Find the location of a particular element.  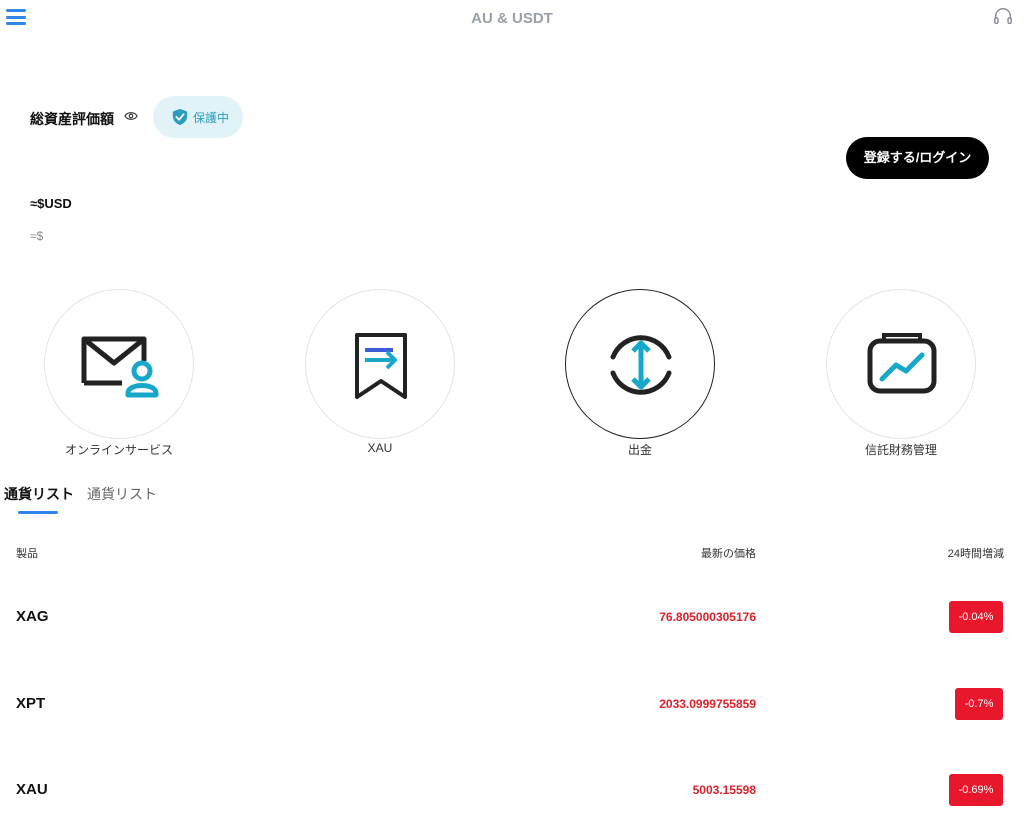

quick-action-withdraw is located at coordinates (640, 364).